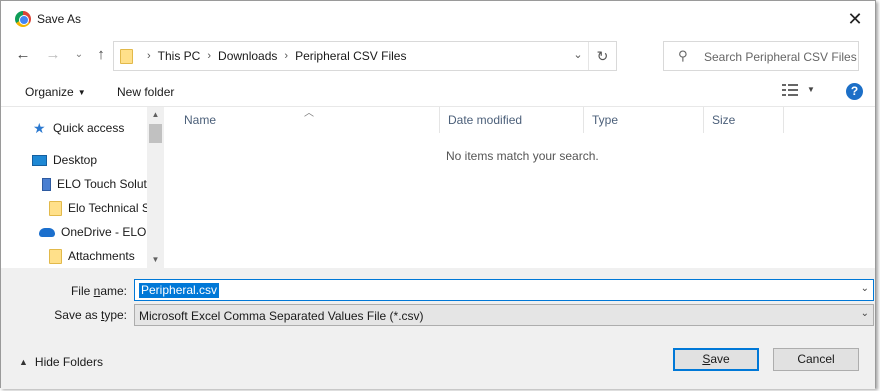 Image resolution: width=880 pixels, height=391 pixels. Describe the element at coordinates (39, 127) in the screenshot. I see `star-icon: ★` at that location.